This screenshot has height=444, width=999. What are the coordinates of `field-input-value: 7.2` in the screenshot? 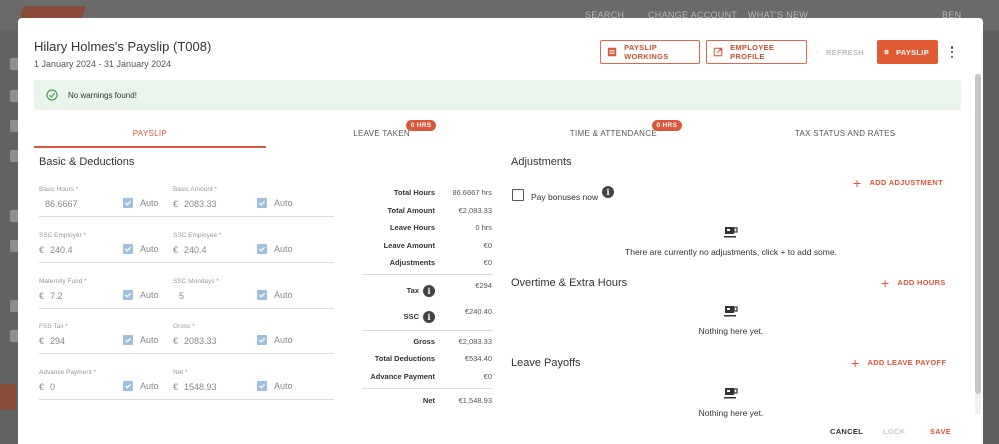 It's located at (56, 296).